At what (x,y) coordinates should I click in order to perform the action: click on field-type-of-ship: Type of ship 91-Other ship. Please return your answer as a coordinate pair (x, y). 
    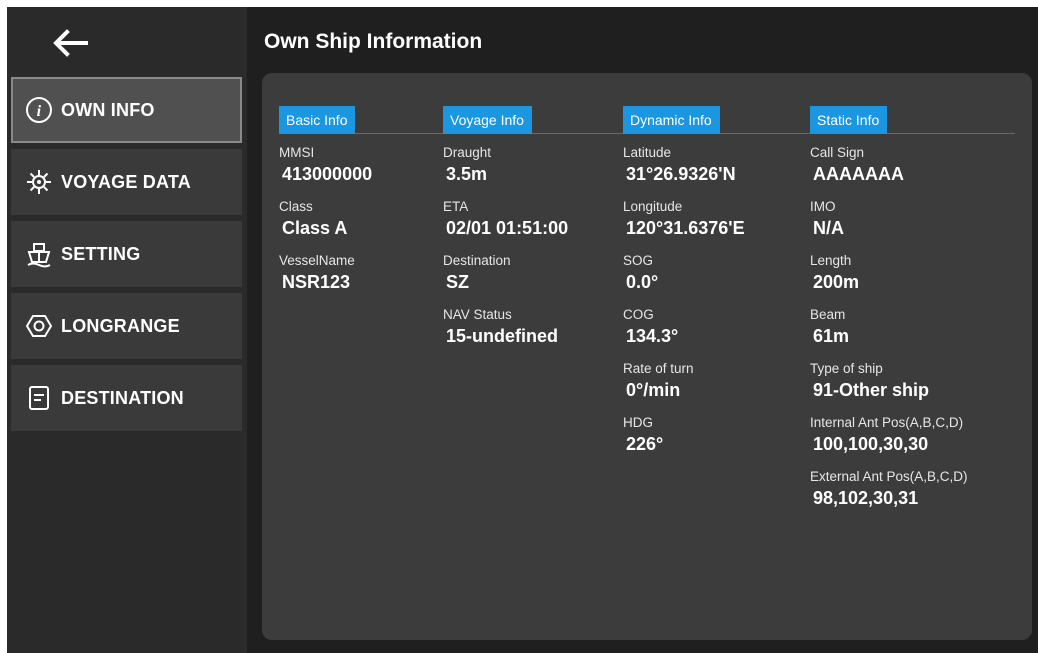
    Looking at the image, I should click on (889, 382).